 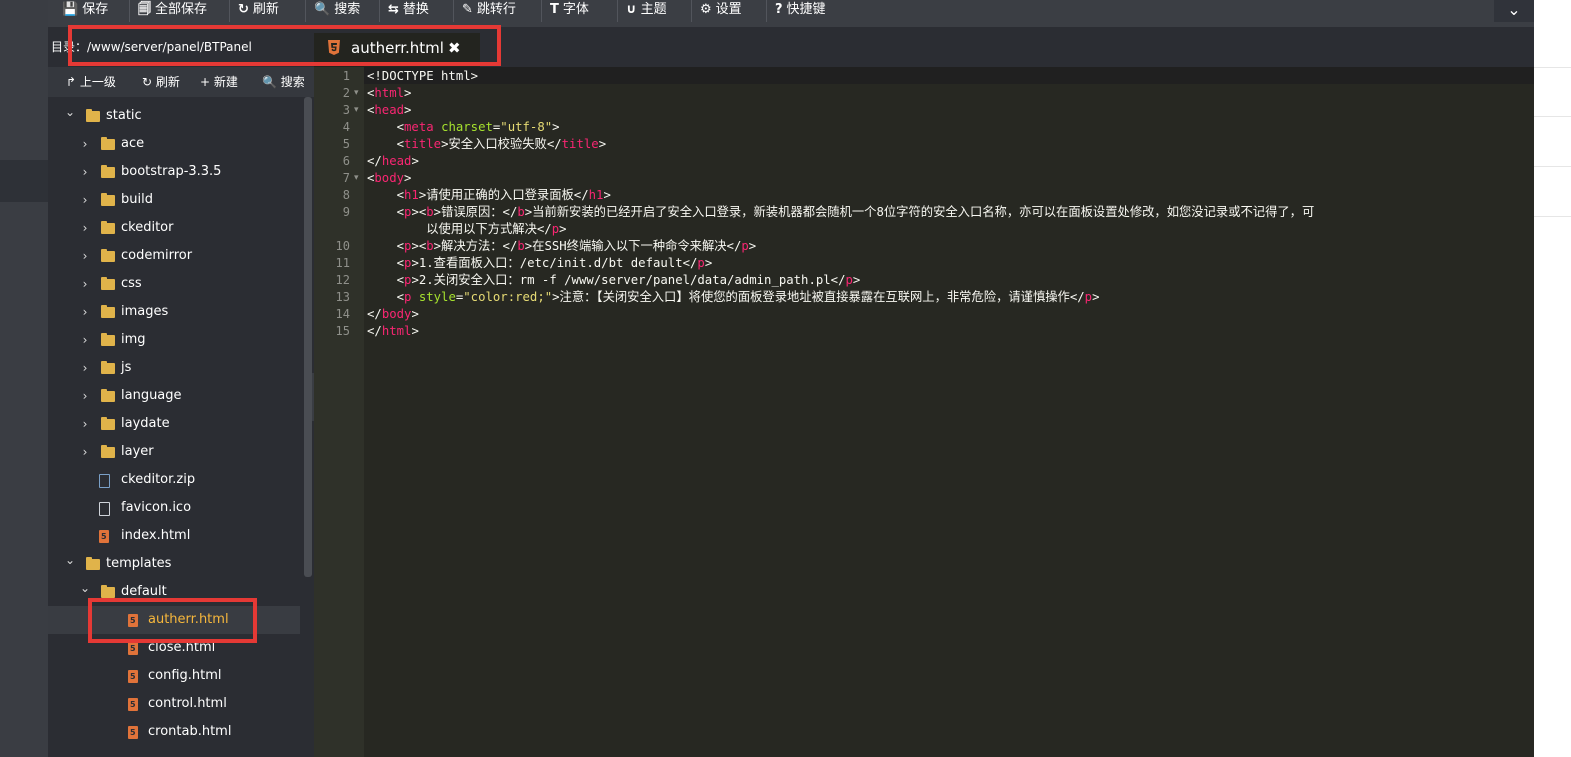 What do you see at coordinates (174, 368) in the screenshot?
I see `tree-folder: › js` at bounding box center [174, 368].